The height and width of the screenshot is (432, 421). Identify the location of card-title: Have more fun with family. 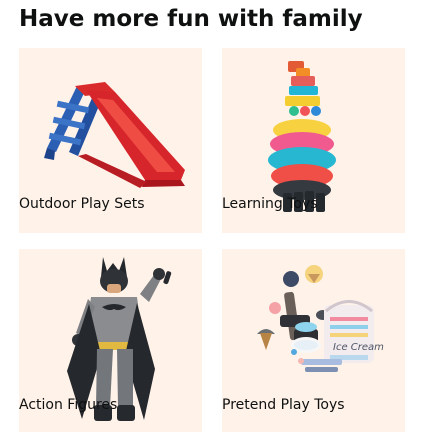
(191, 19).